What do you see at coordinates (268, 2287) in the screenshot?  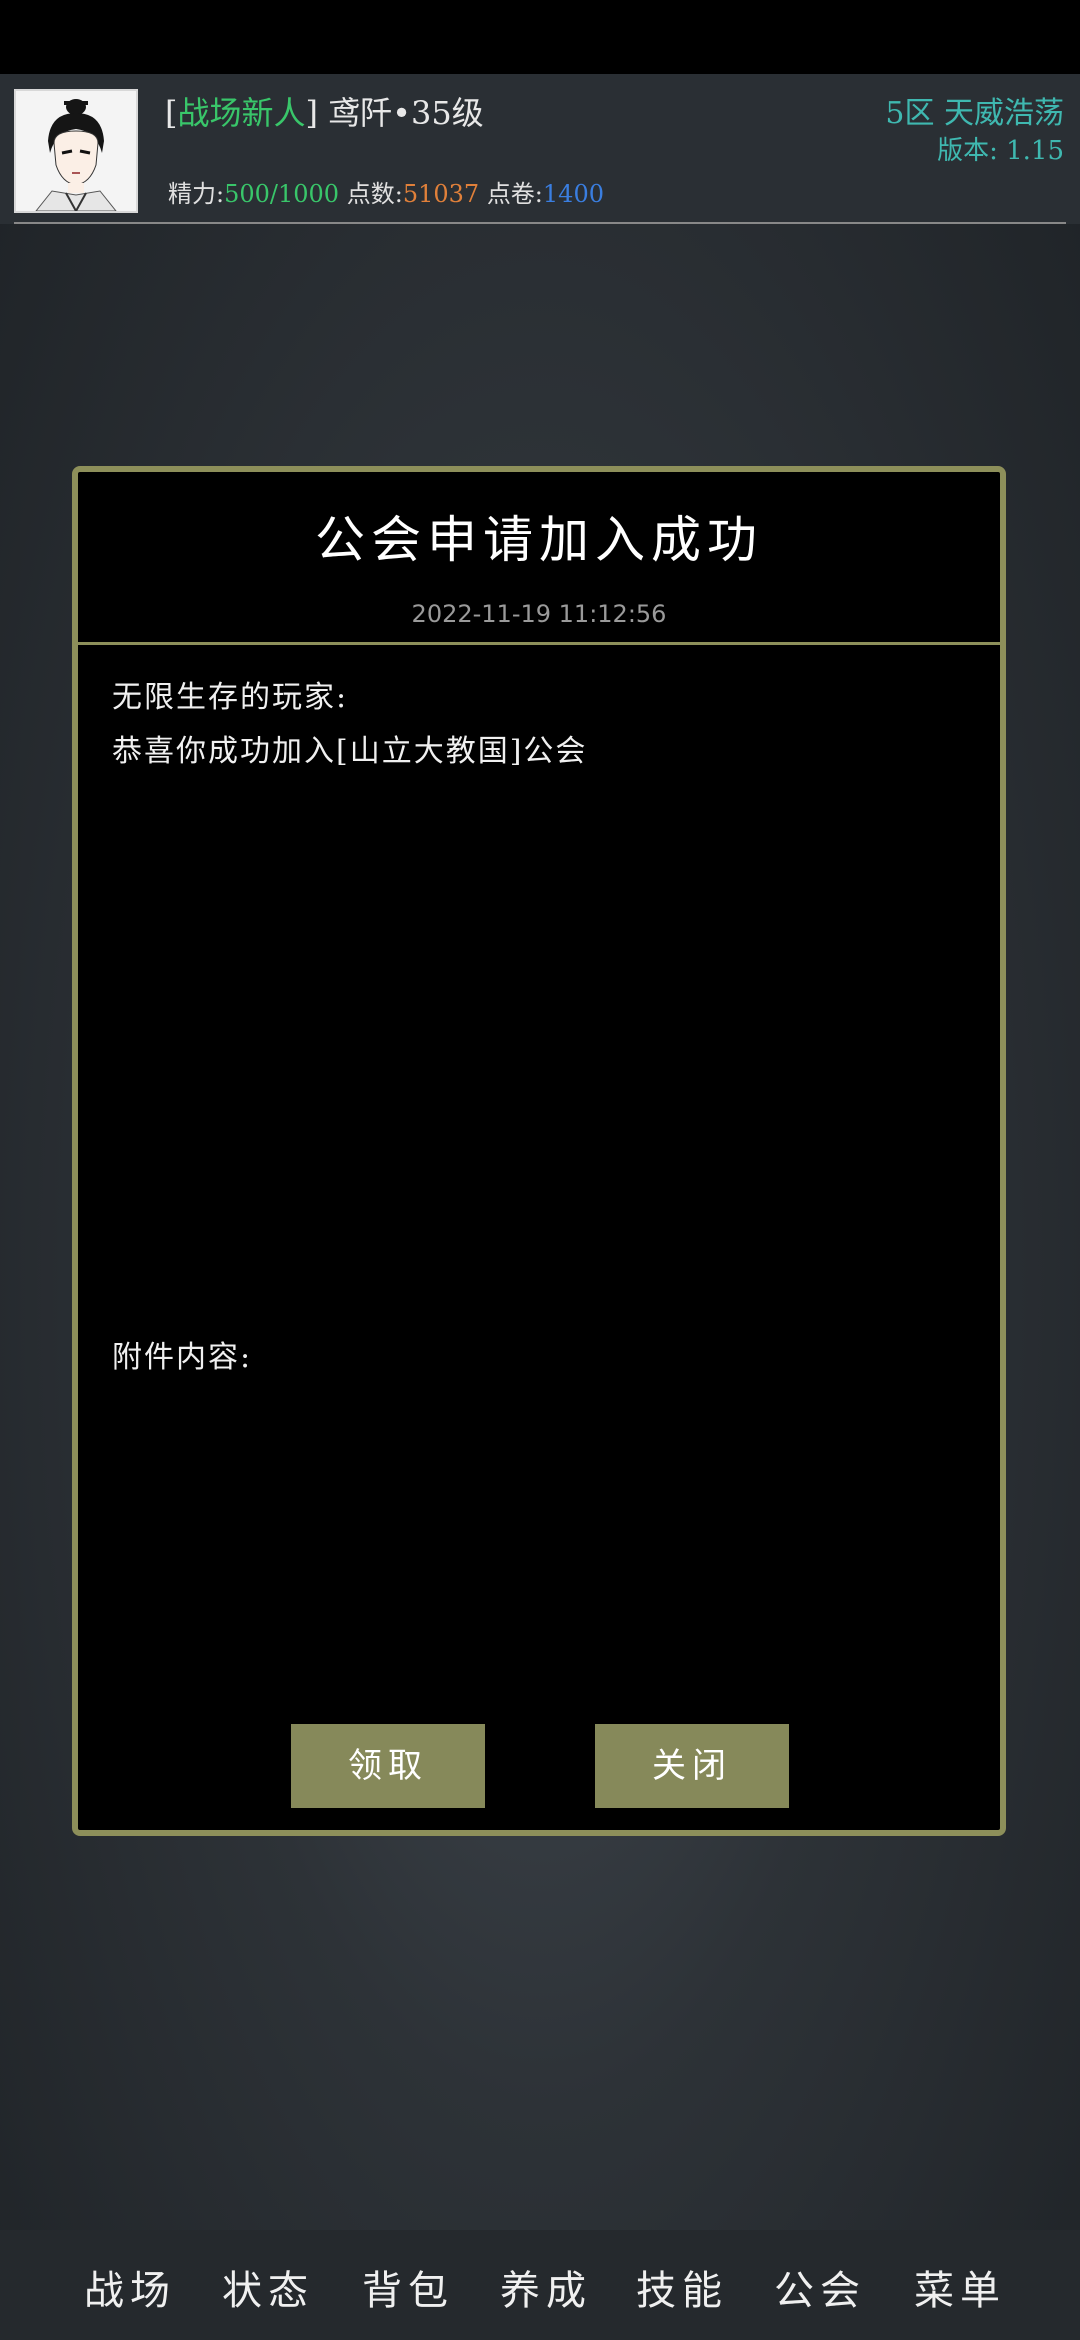 I see `nav-item-status: 状态` at bounding box center [268, 2287].